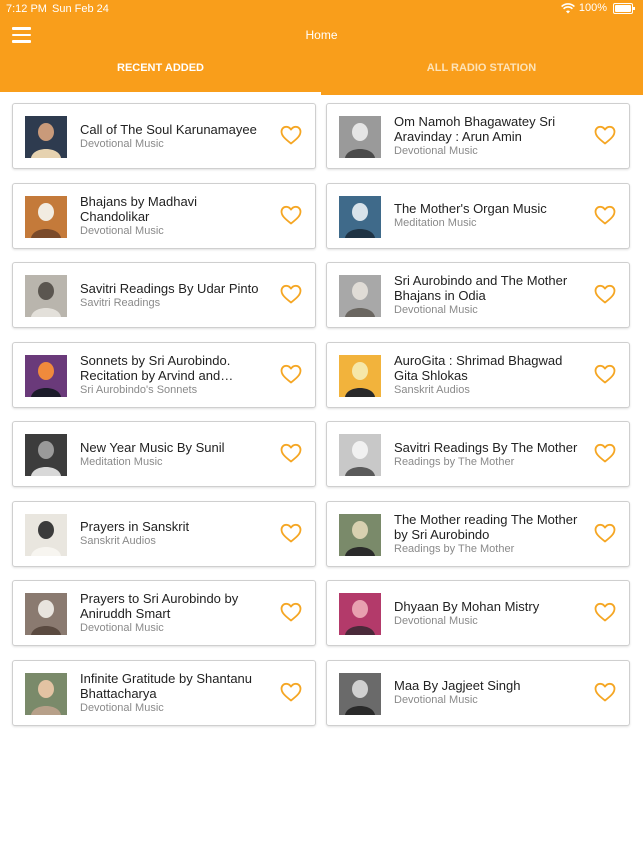 The height and width of the screenshot is (858, 643). I want to click on station-card: New Year Music By Sunil Meditation Music, so click(164, 454).